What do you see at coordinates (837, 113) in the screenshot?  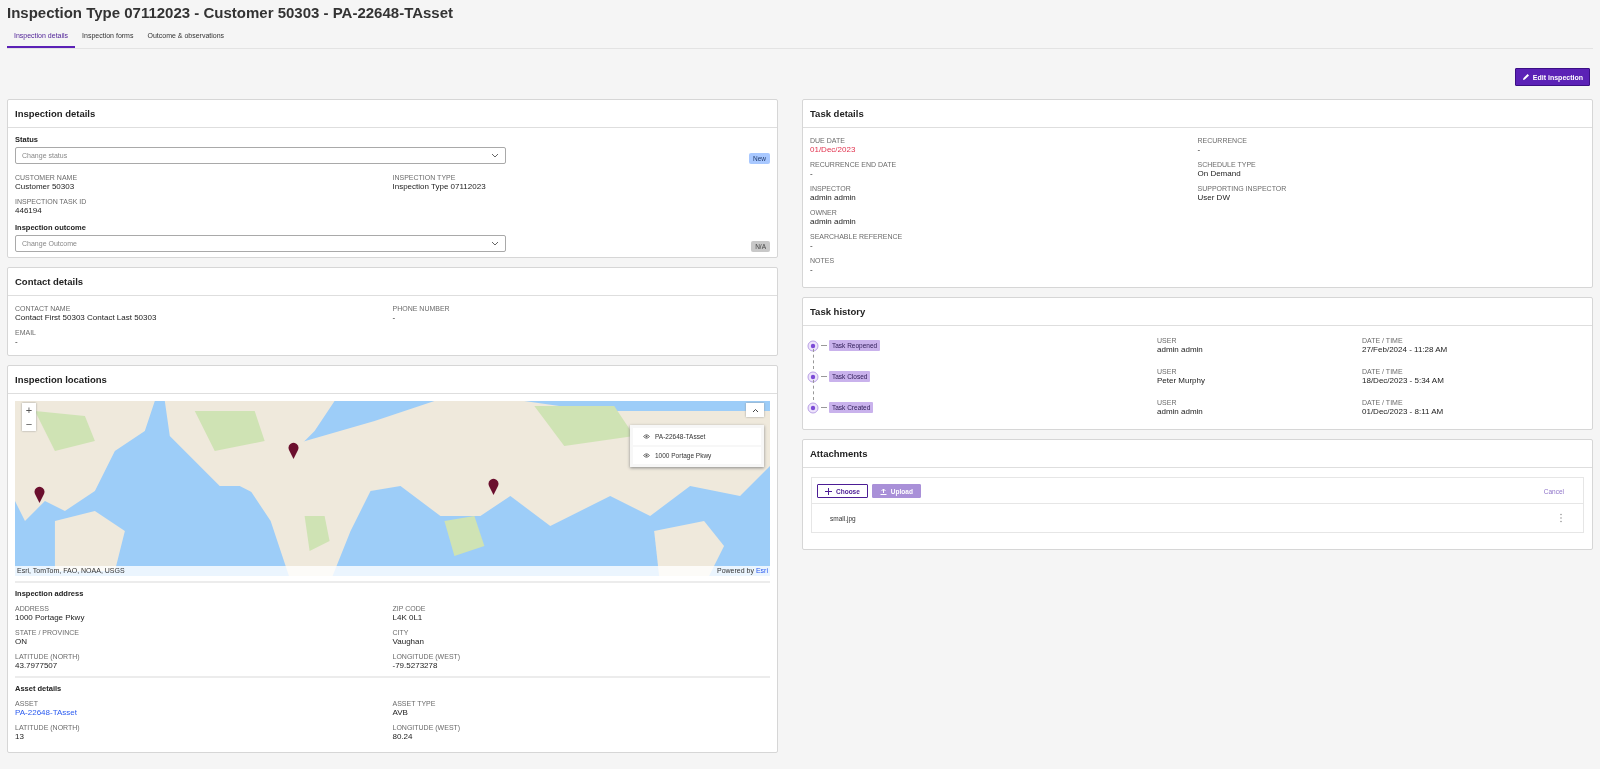 I see `card-title: Task details` at bounding box center [837, 113].